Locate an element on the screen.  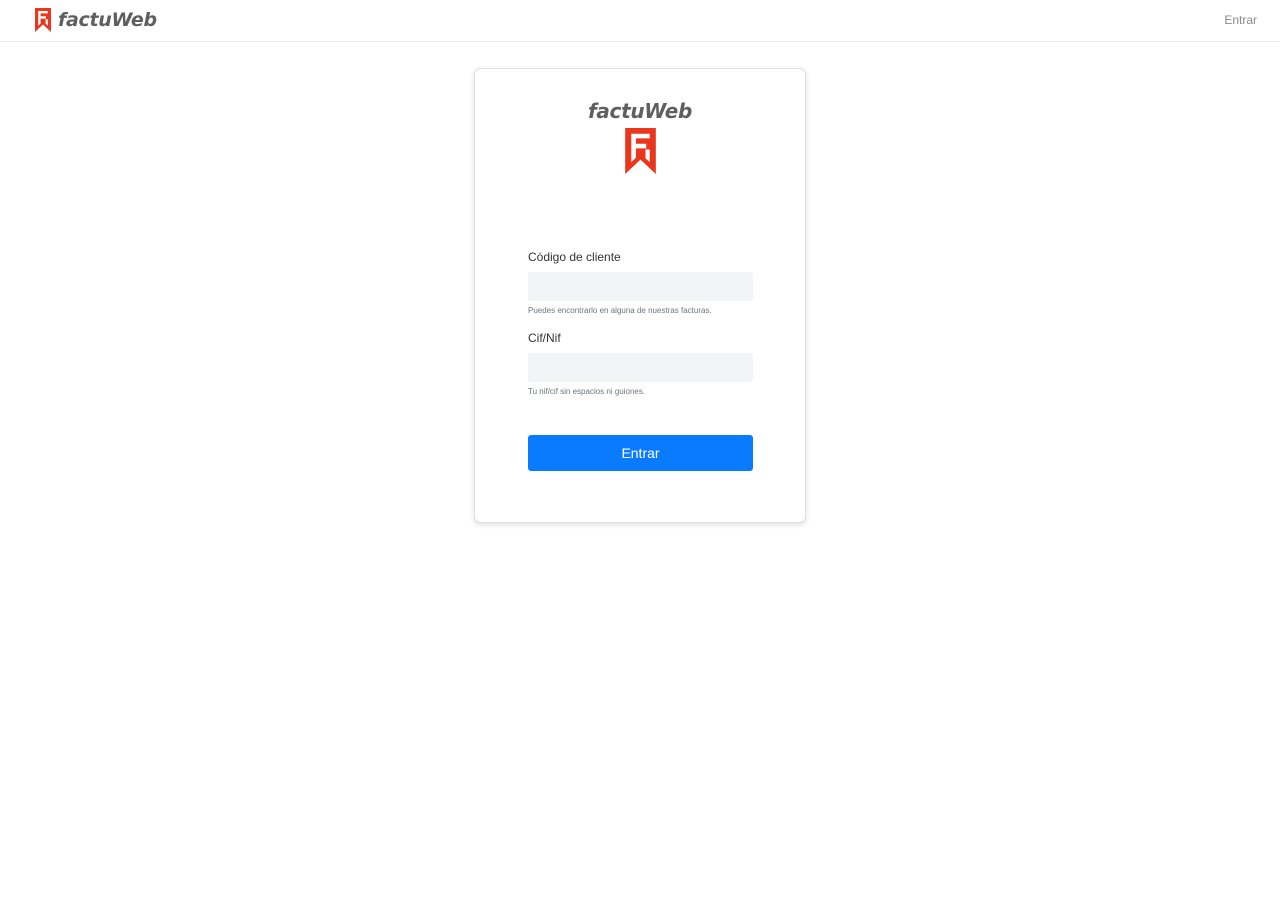
card-logo-text: factuWeb is located at coordinates (640, 111).